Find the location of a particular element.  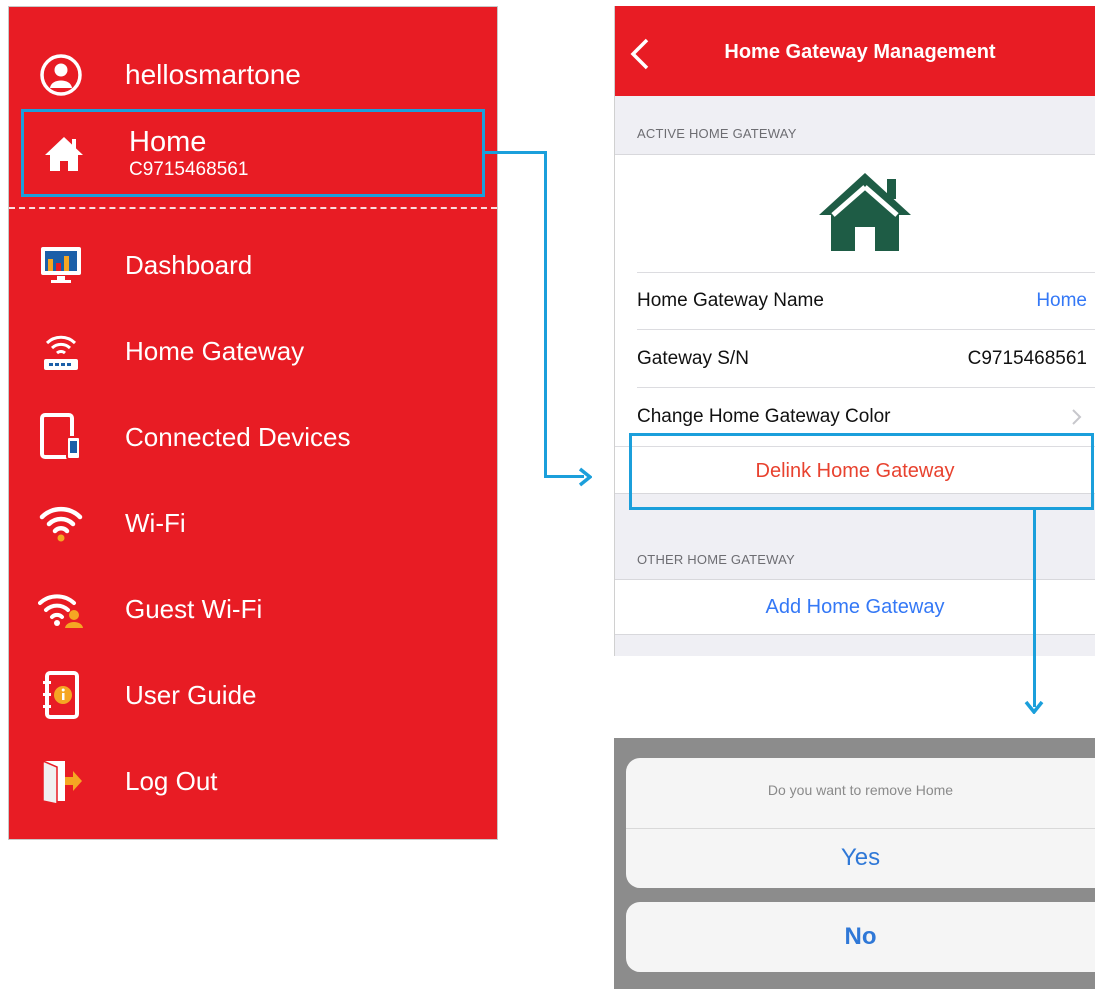

menu-item-guest-wifi: Guest Wi-Fi is located at coordinates (149, 609).